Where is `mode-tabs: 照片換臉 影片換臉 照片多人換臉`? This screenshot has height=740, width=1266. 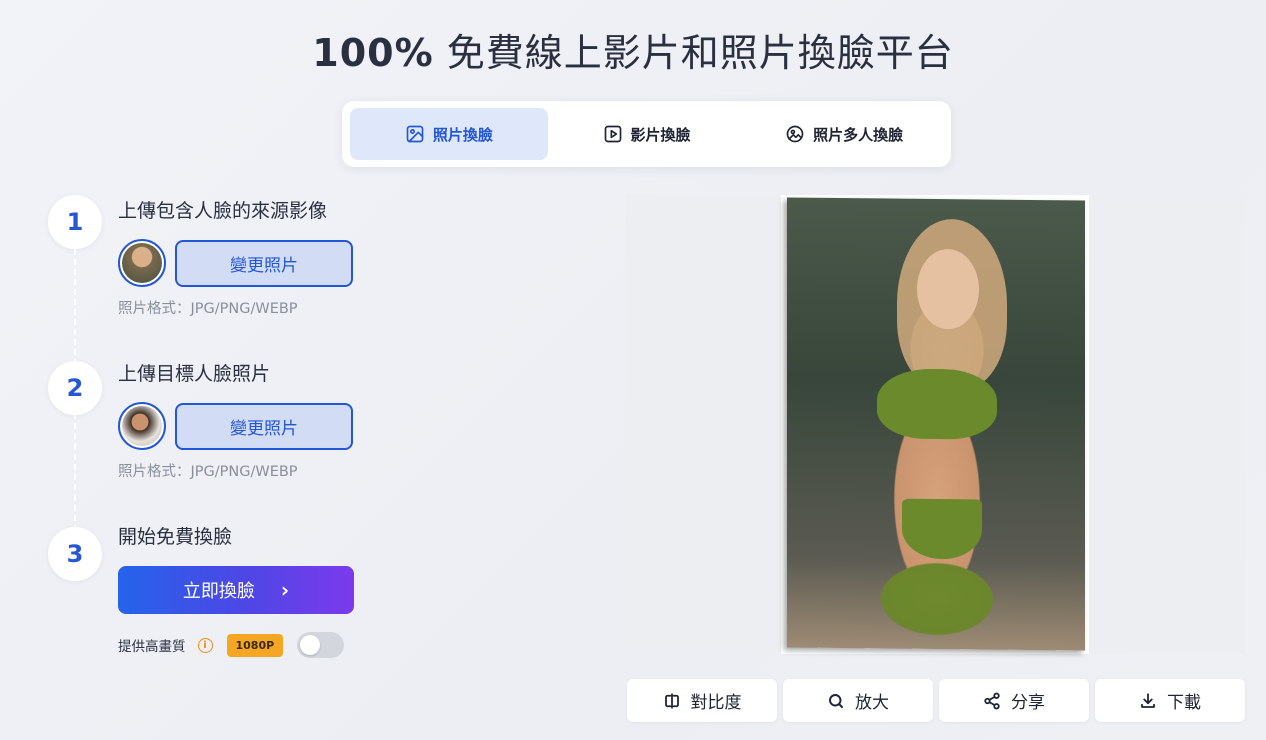 mode-tabs: 照片換臉 影片換臉 照片多人換臉 is located at coordinates (646, 134).